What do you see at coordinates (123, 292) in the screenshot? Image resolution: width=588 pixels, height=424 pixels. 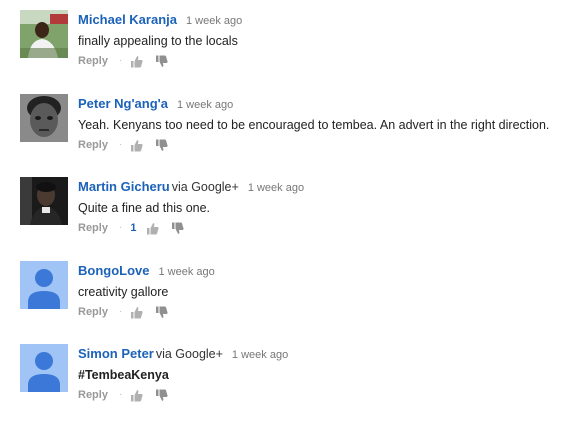 I see `comment-text: creativity gallore` at bounding box center [123, 292].